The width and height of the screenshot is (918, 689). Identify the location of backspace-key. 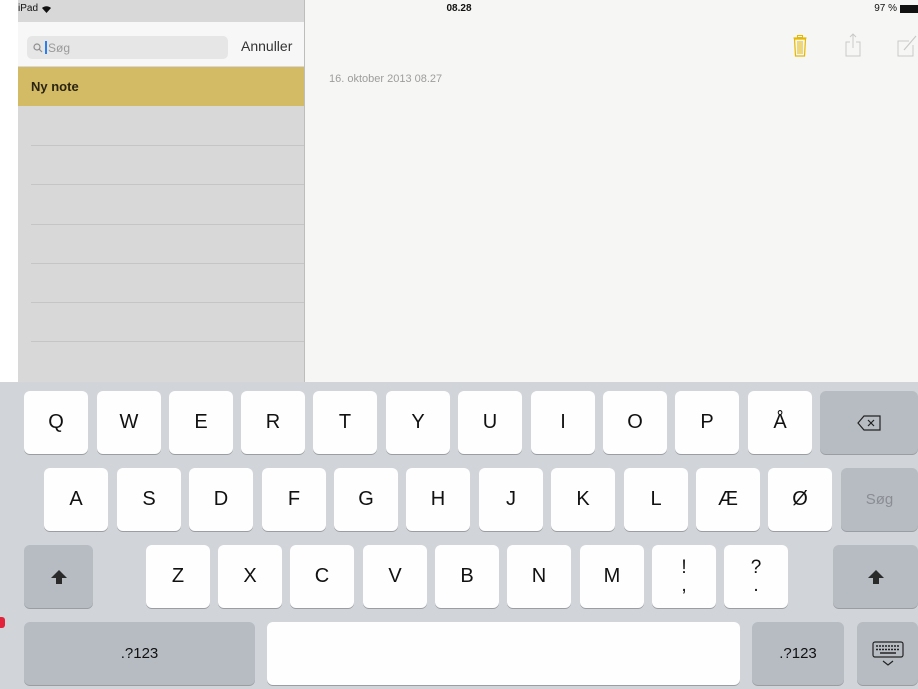
(869, 422).